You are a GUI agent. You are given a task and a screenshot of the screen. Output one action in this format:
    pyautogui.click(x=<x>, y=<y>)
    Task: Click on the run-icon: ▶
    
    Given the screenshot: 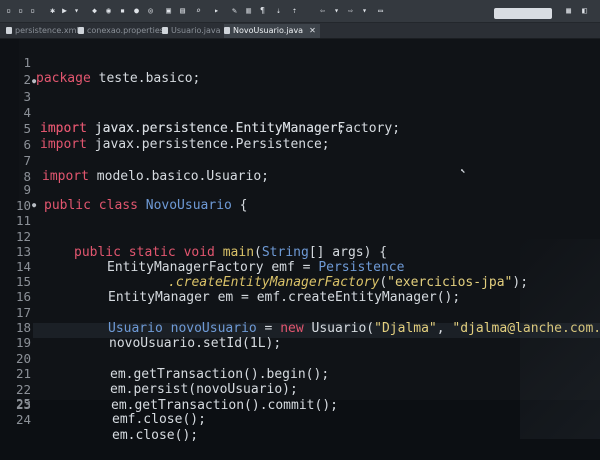 What is the action you would take?
    pyautogui.click(x=64, y=10)
    